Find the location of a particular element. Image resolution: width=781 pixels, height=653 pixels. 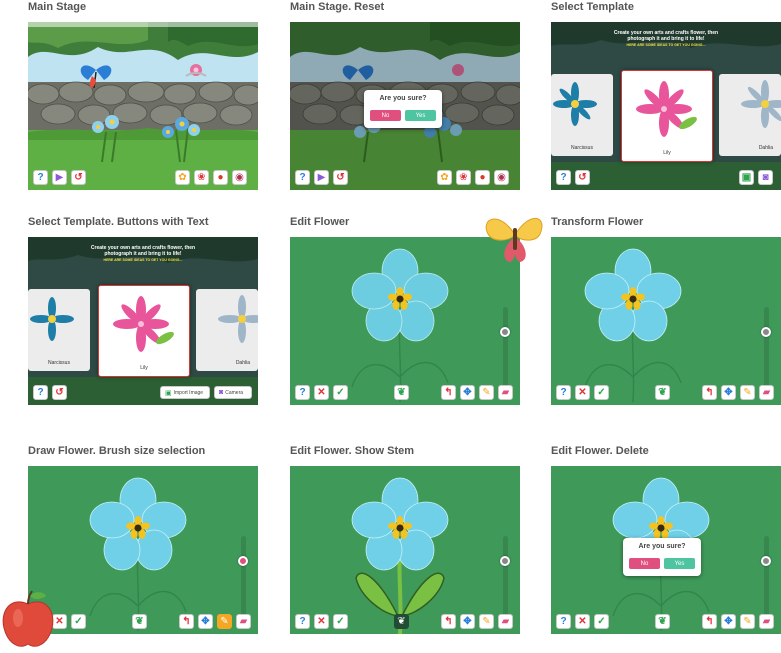

card-label: Dahlia is located at coordinates (242, 363).